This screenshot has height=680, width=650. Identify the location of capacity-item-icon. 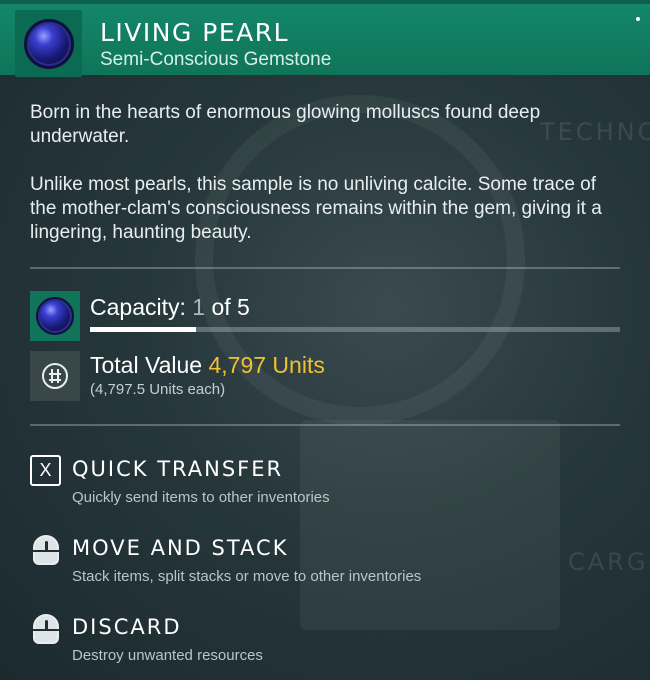
(55, 316).